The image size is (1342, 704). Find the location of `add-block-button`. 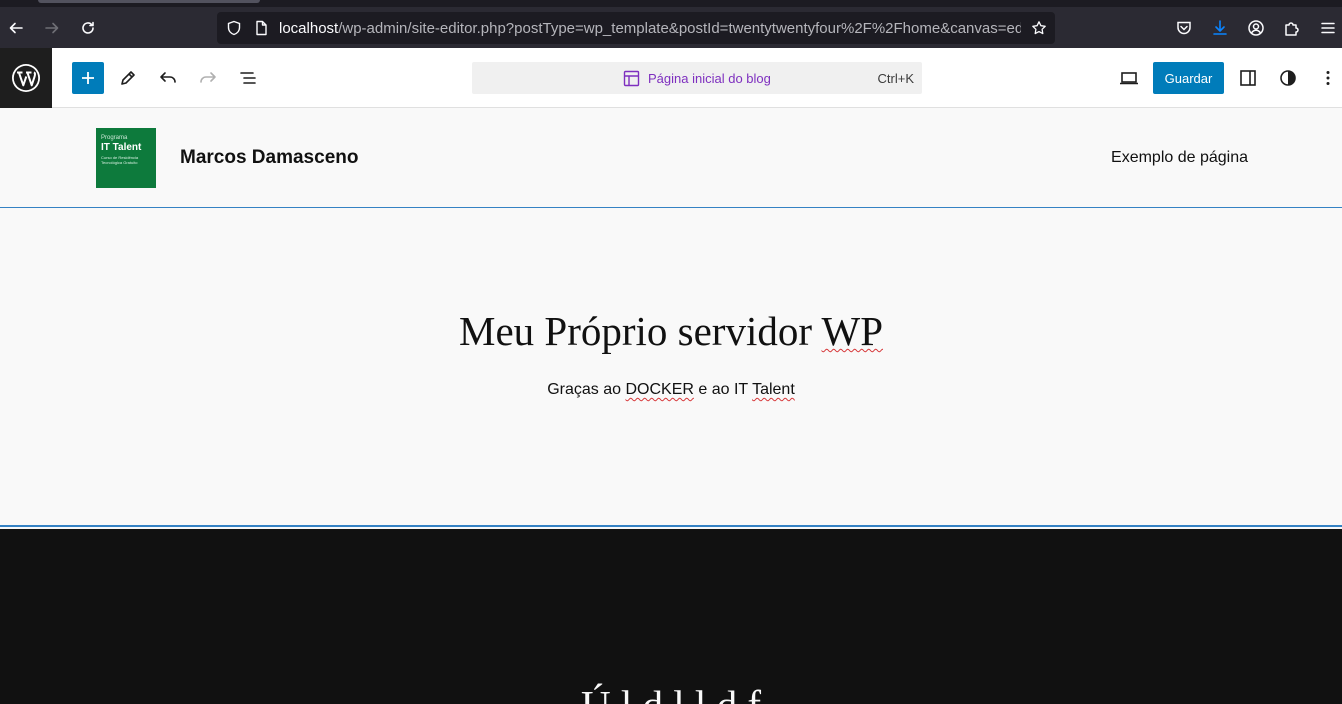

add-block-button is located at coordinates (88, 78).